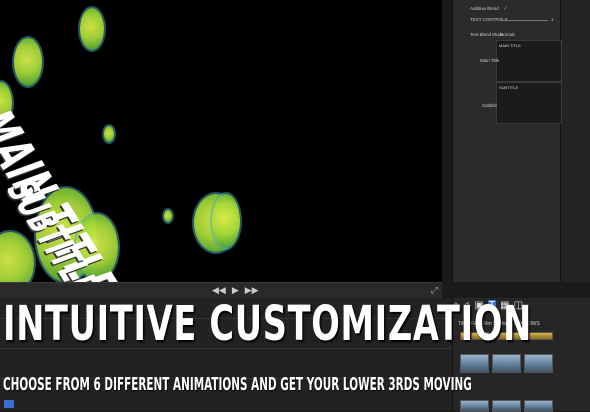  What do you see at coordinates (552, 19) in the screenshot?
I see `slider-value: 1` at bounding box center [552, 19].